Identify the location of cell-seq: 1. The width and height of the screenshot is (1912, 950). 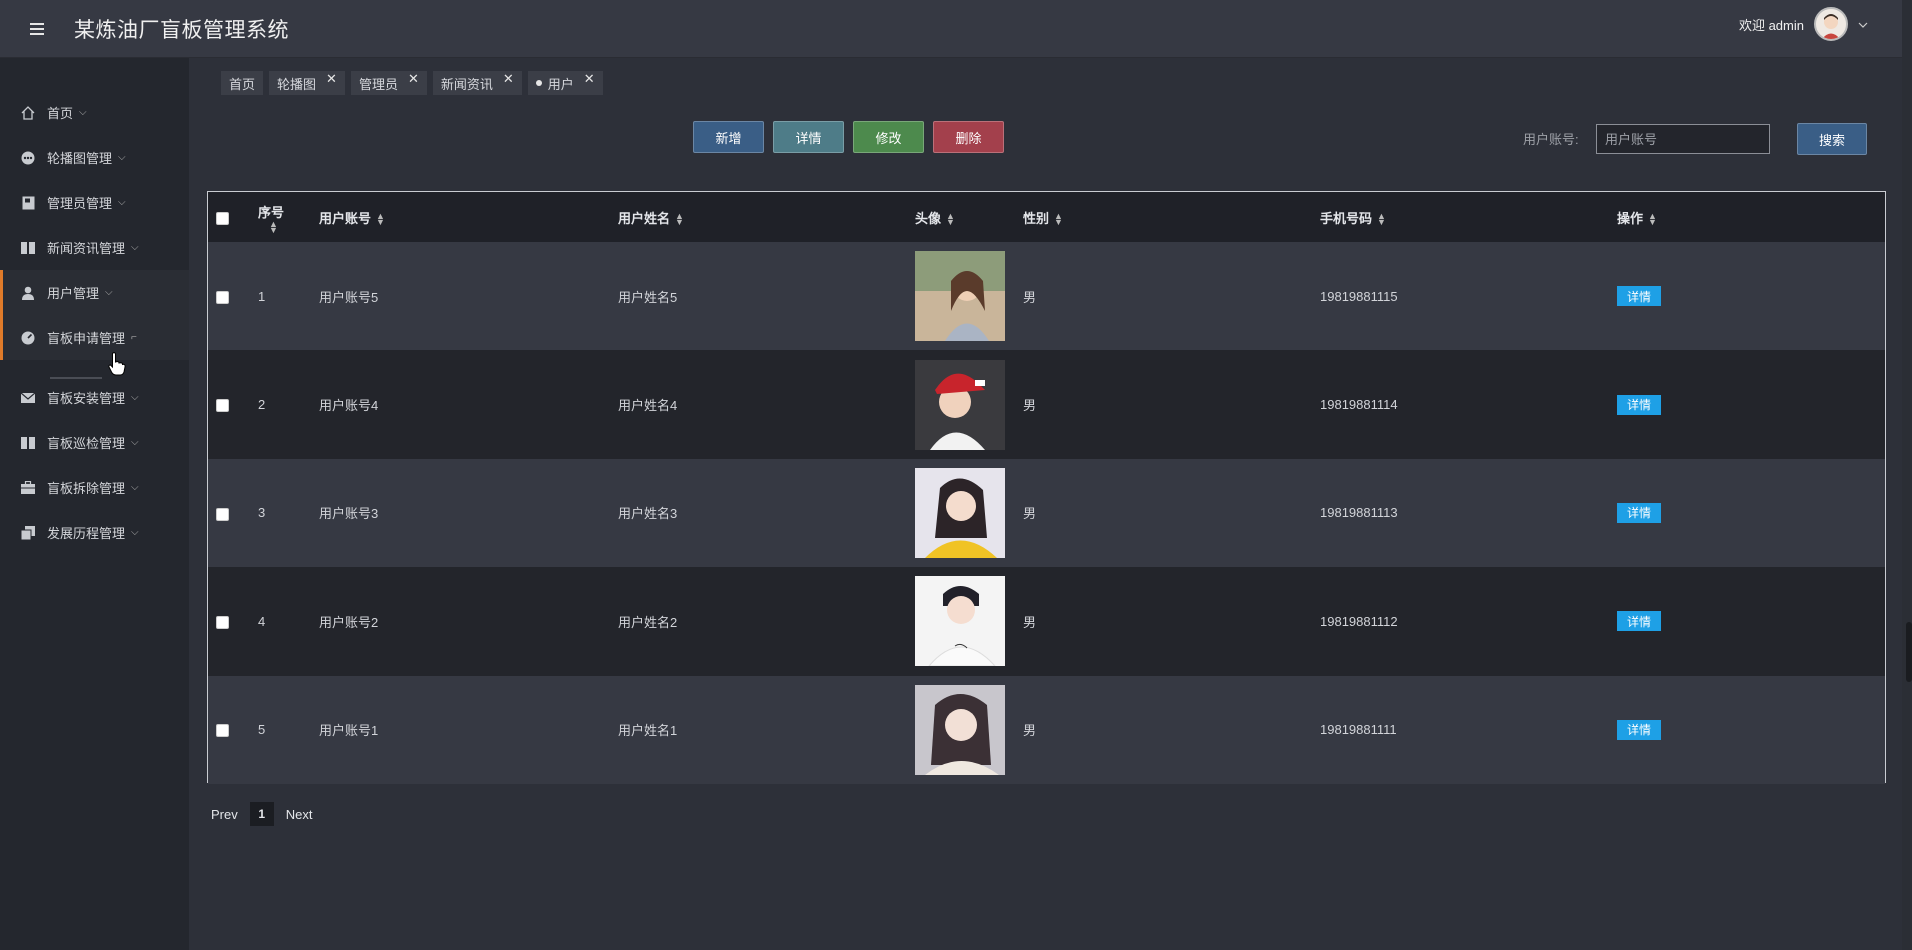
(262, 296).